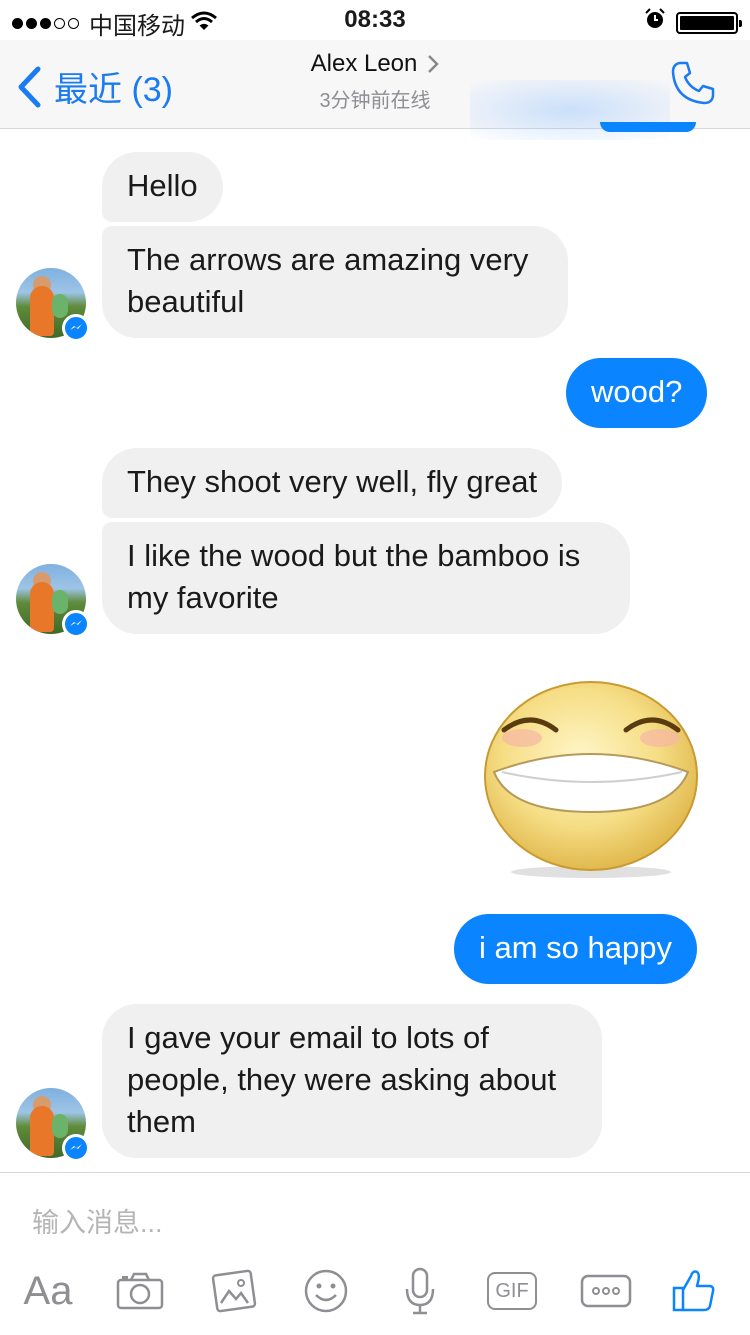  I want to click on call-button, so click(693, 85).